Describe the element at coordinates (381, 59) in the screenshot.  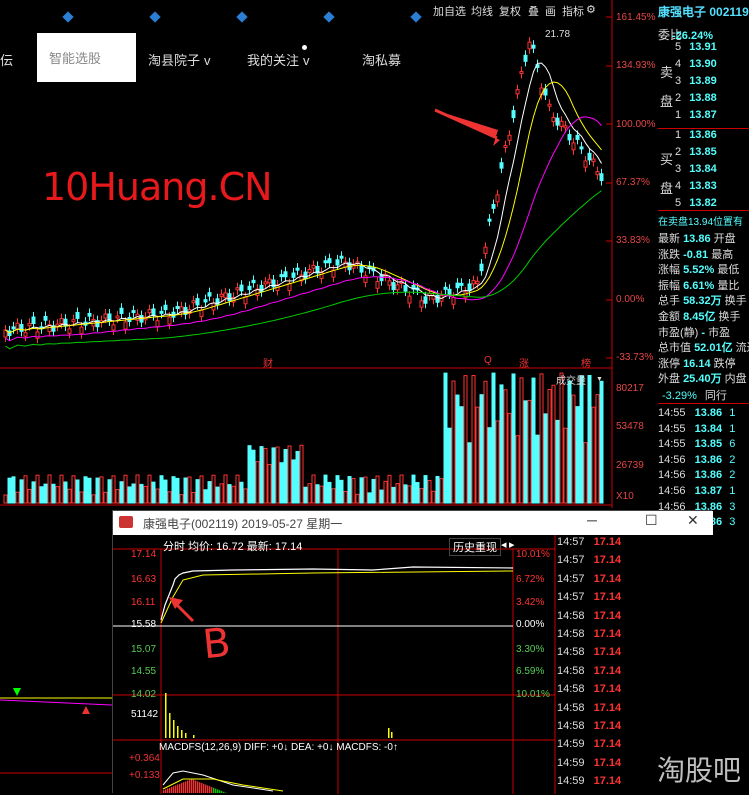
I see `nav-item-private: 淘私募` at that location.